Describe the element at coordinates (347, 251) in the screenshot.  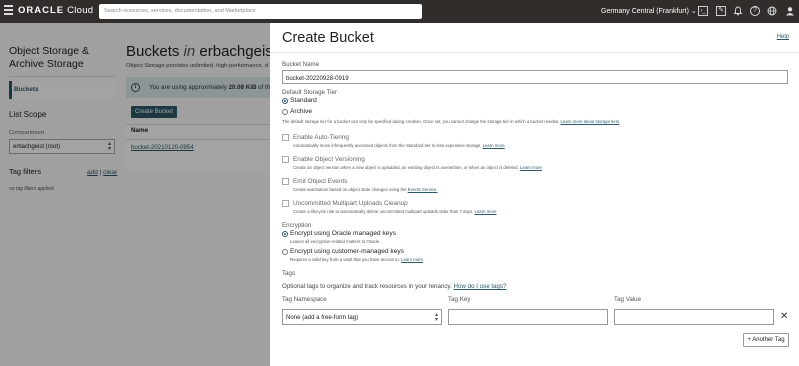
I see `enc-customer-label: Encrypt using customer-managed keys` at that location.